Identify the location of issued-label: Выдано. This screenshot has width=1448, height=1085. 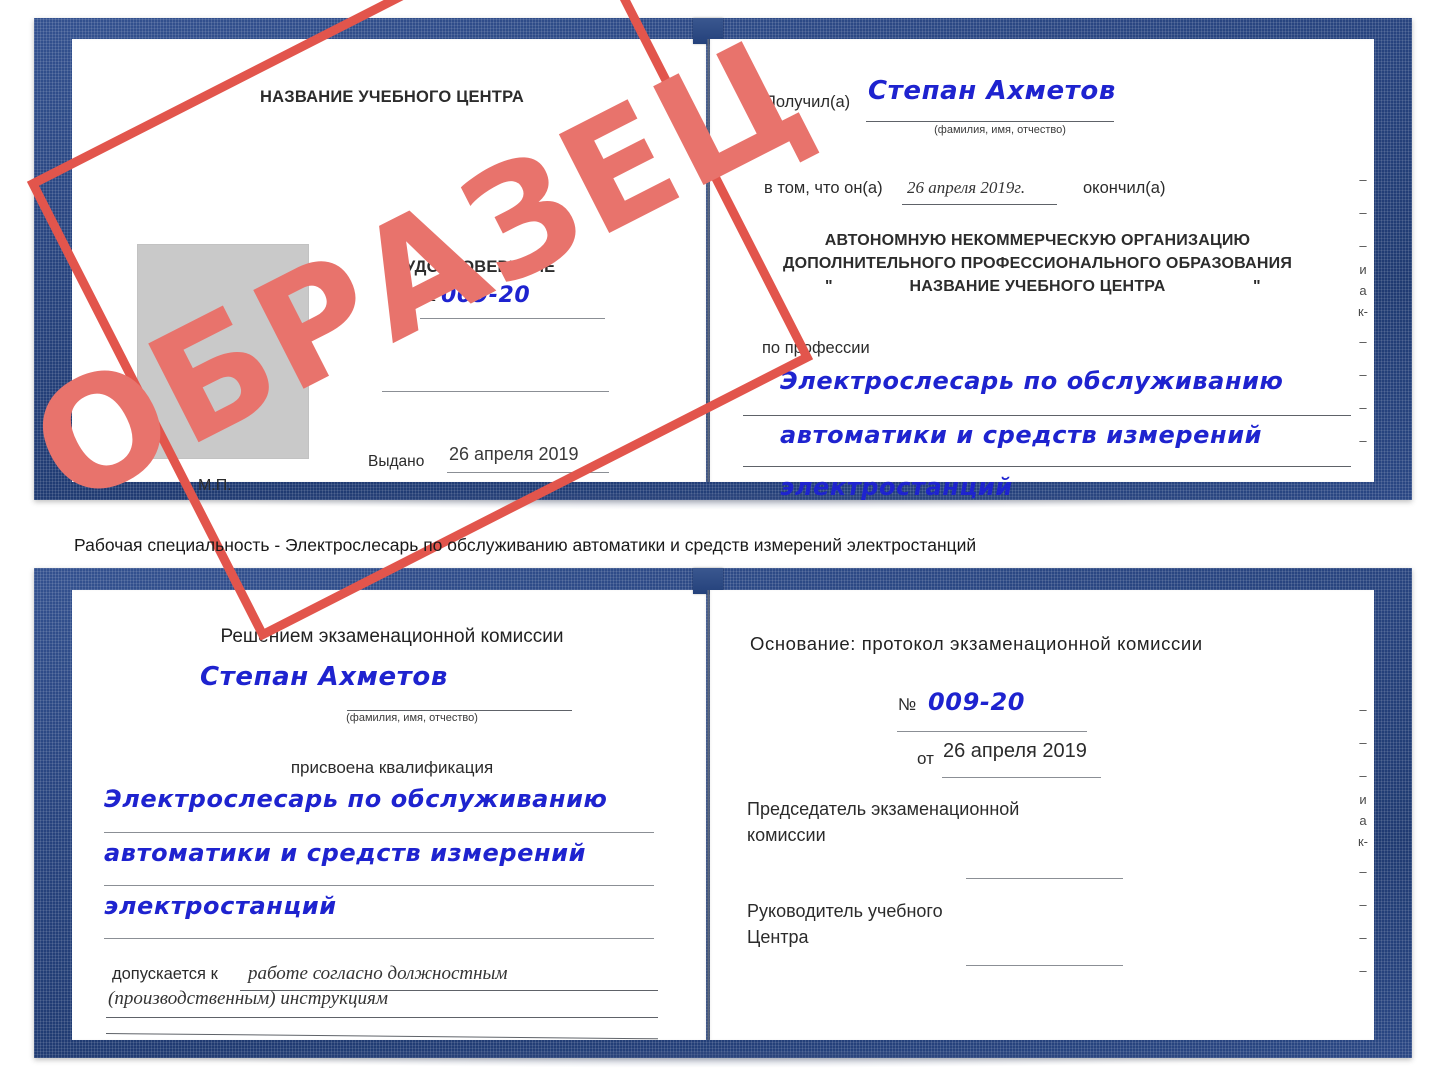
(396, 461).